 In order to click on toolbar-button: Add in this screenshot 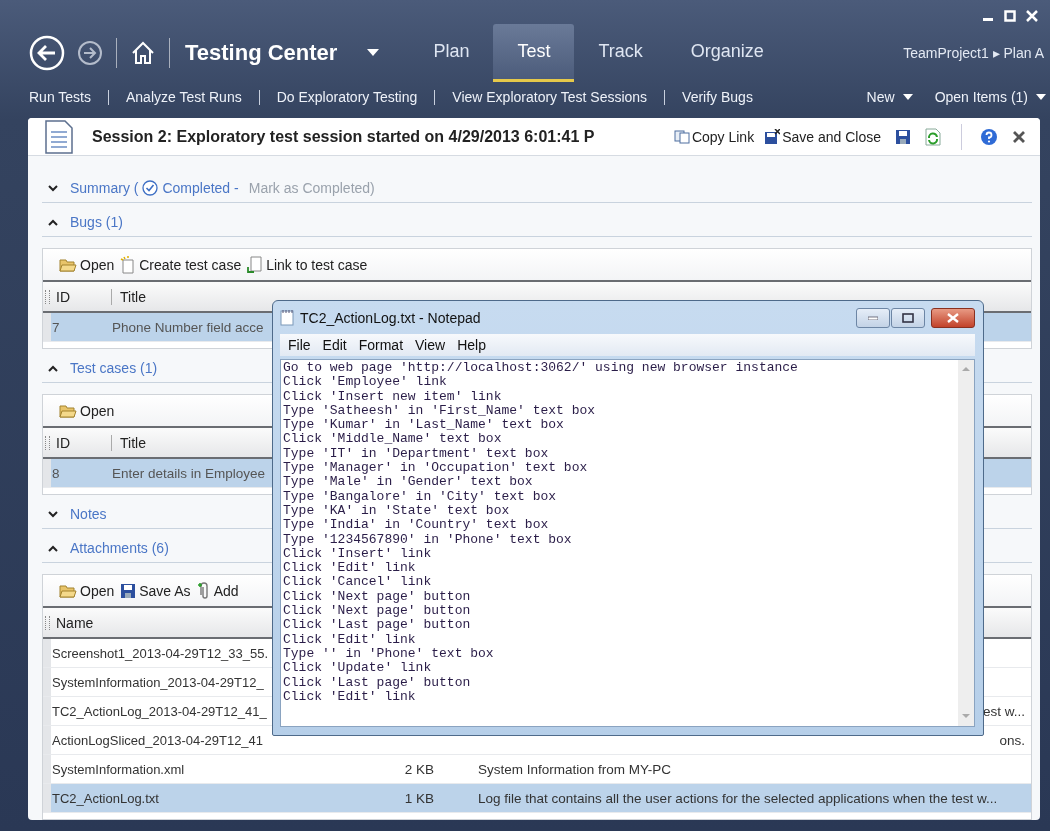, I will do `click(219, 590)`.